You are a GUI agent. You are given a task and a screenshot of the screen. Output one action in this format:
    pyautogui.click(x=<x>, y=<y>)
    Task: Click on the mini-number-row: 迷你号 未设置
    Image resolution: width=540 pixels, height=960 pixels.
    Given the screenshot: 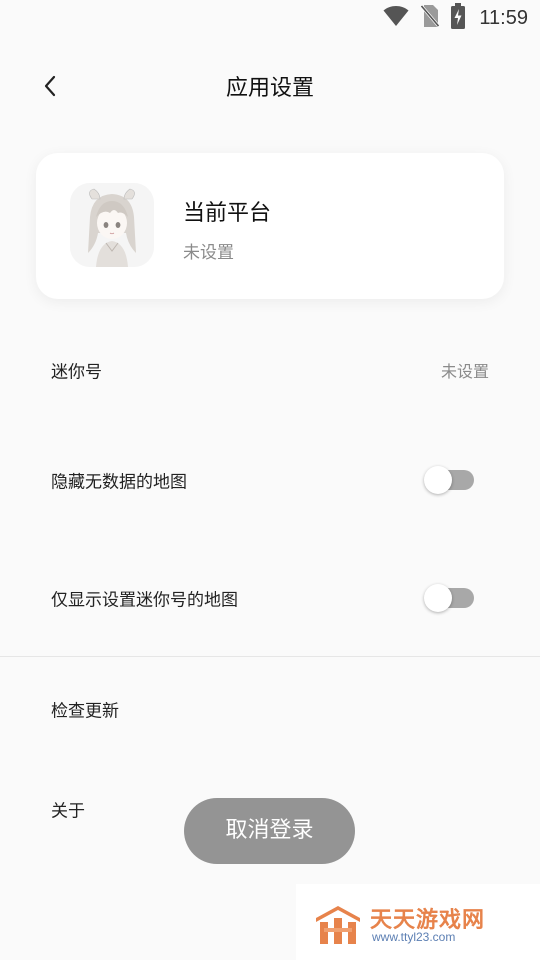 What is the action you would take?
    pyautogui.click(x=270, y=370)
    